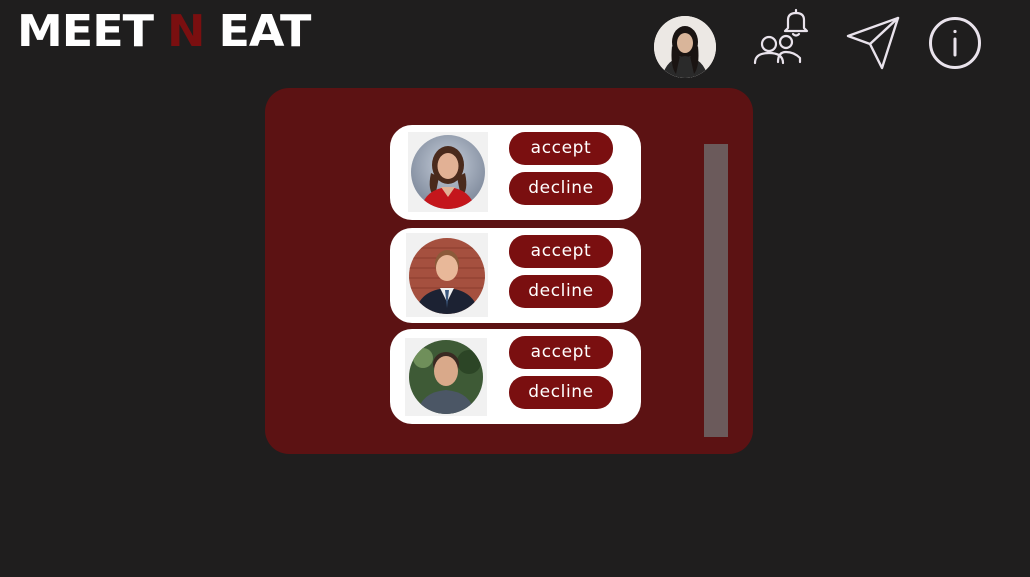 The height and width of the screenshot is (577, 1030). I want to click on info-icon, so click(955, 43).